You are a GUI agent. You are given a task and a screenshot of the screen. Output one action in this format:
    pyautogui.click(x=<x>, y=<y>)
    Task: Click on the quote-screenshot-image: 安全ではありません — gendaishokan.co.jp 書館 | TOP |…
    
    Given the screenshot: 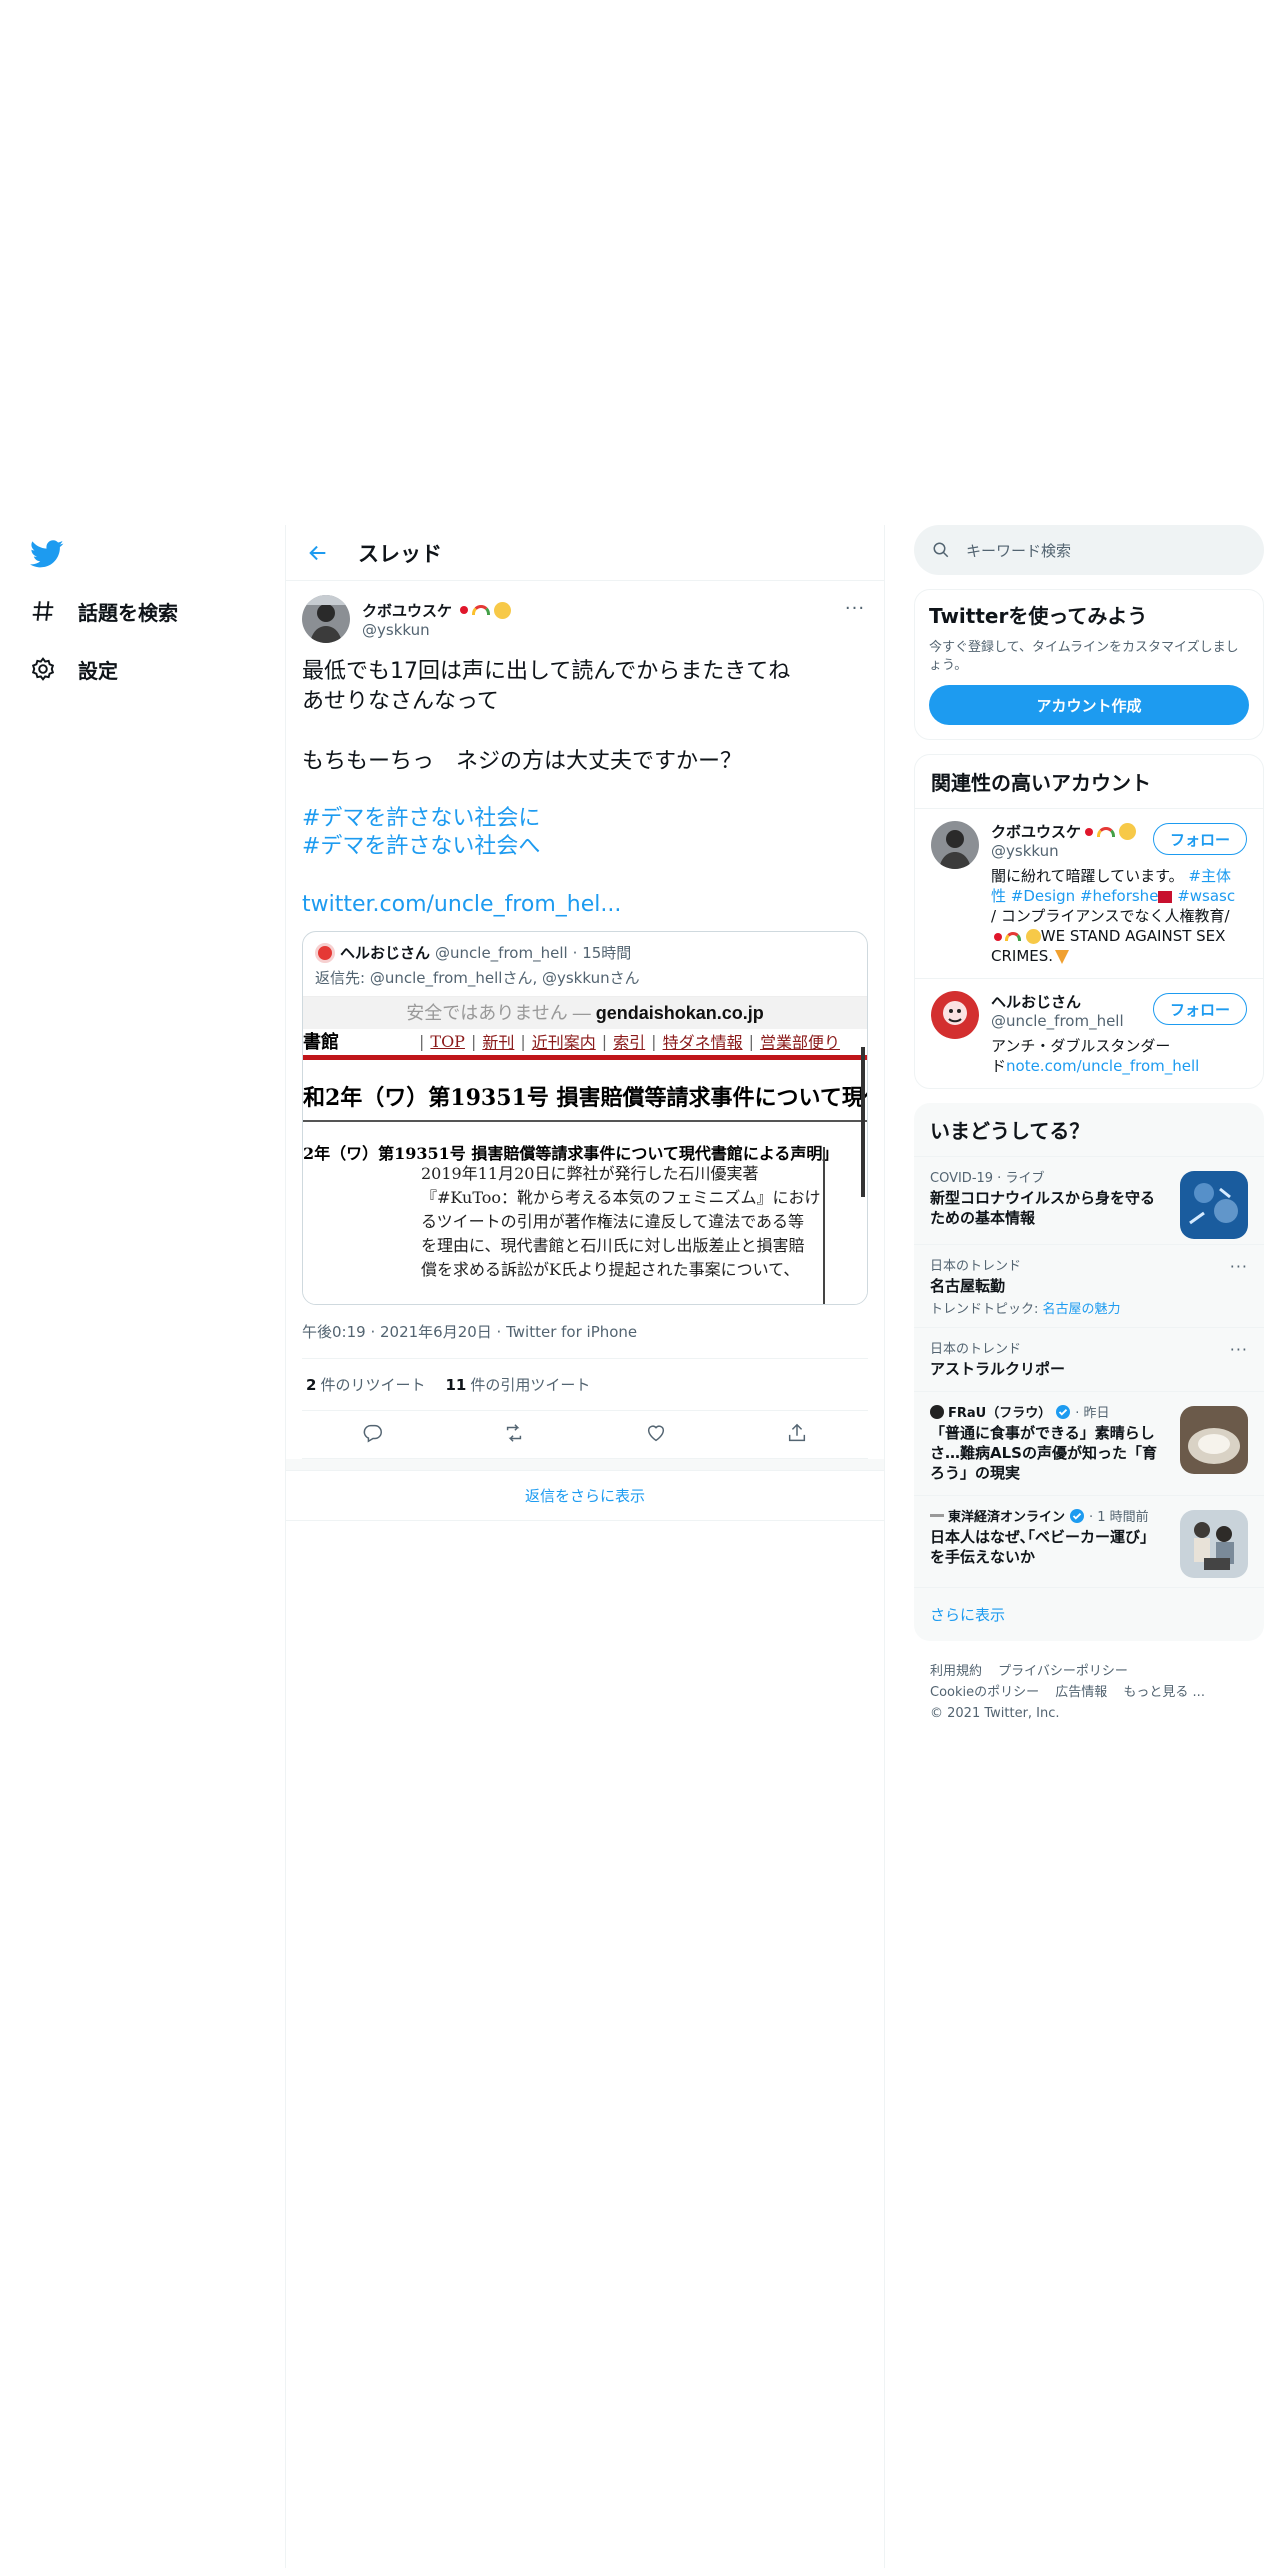 What is the action you would take?
    pyautogui.click(x=585, y=1150)
    